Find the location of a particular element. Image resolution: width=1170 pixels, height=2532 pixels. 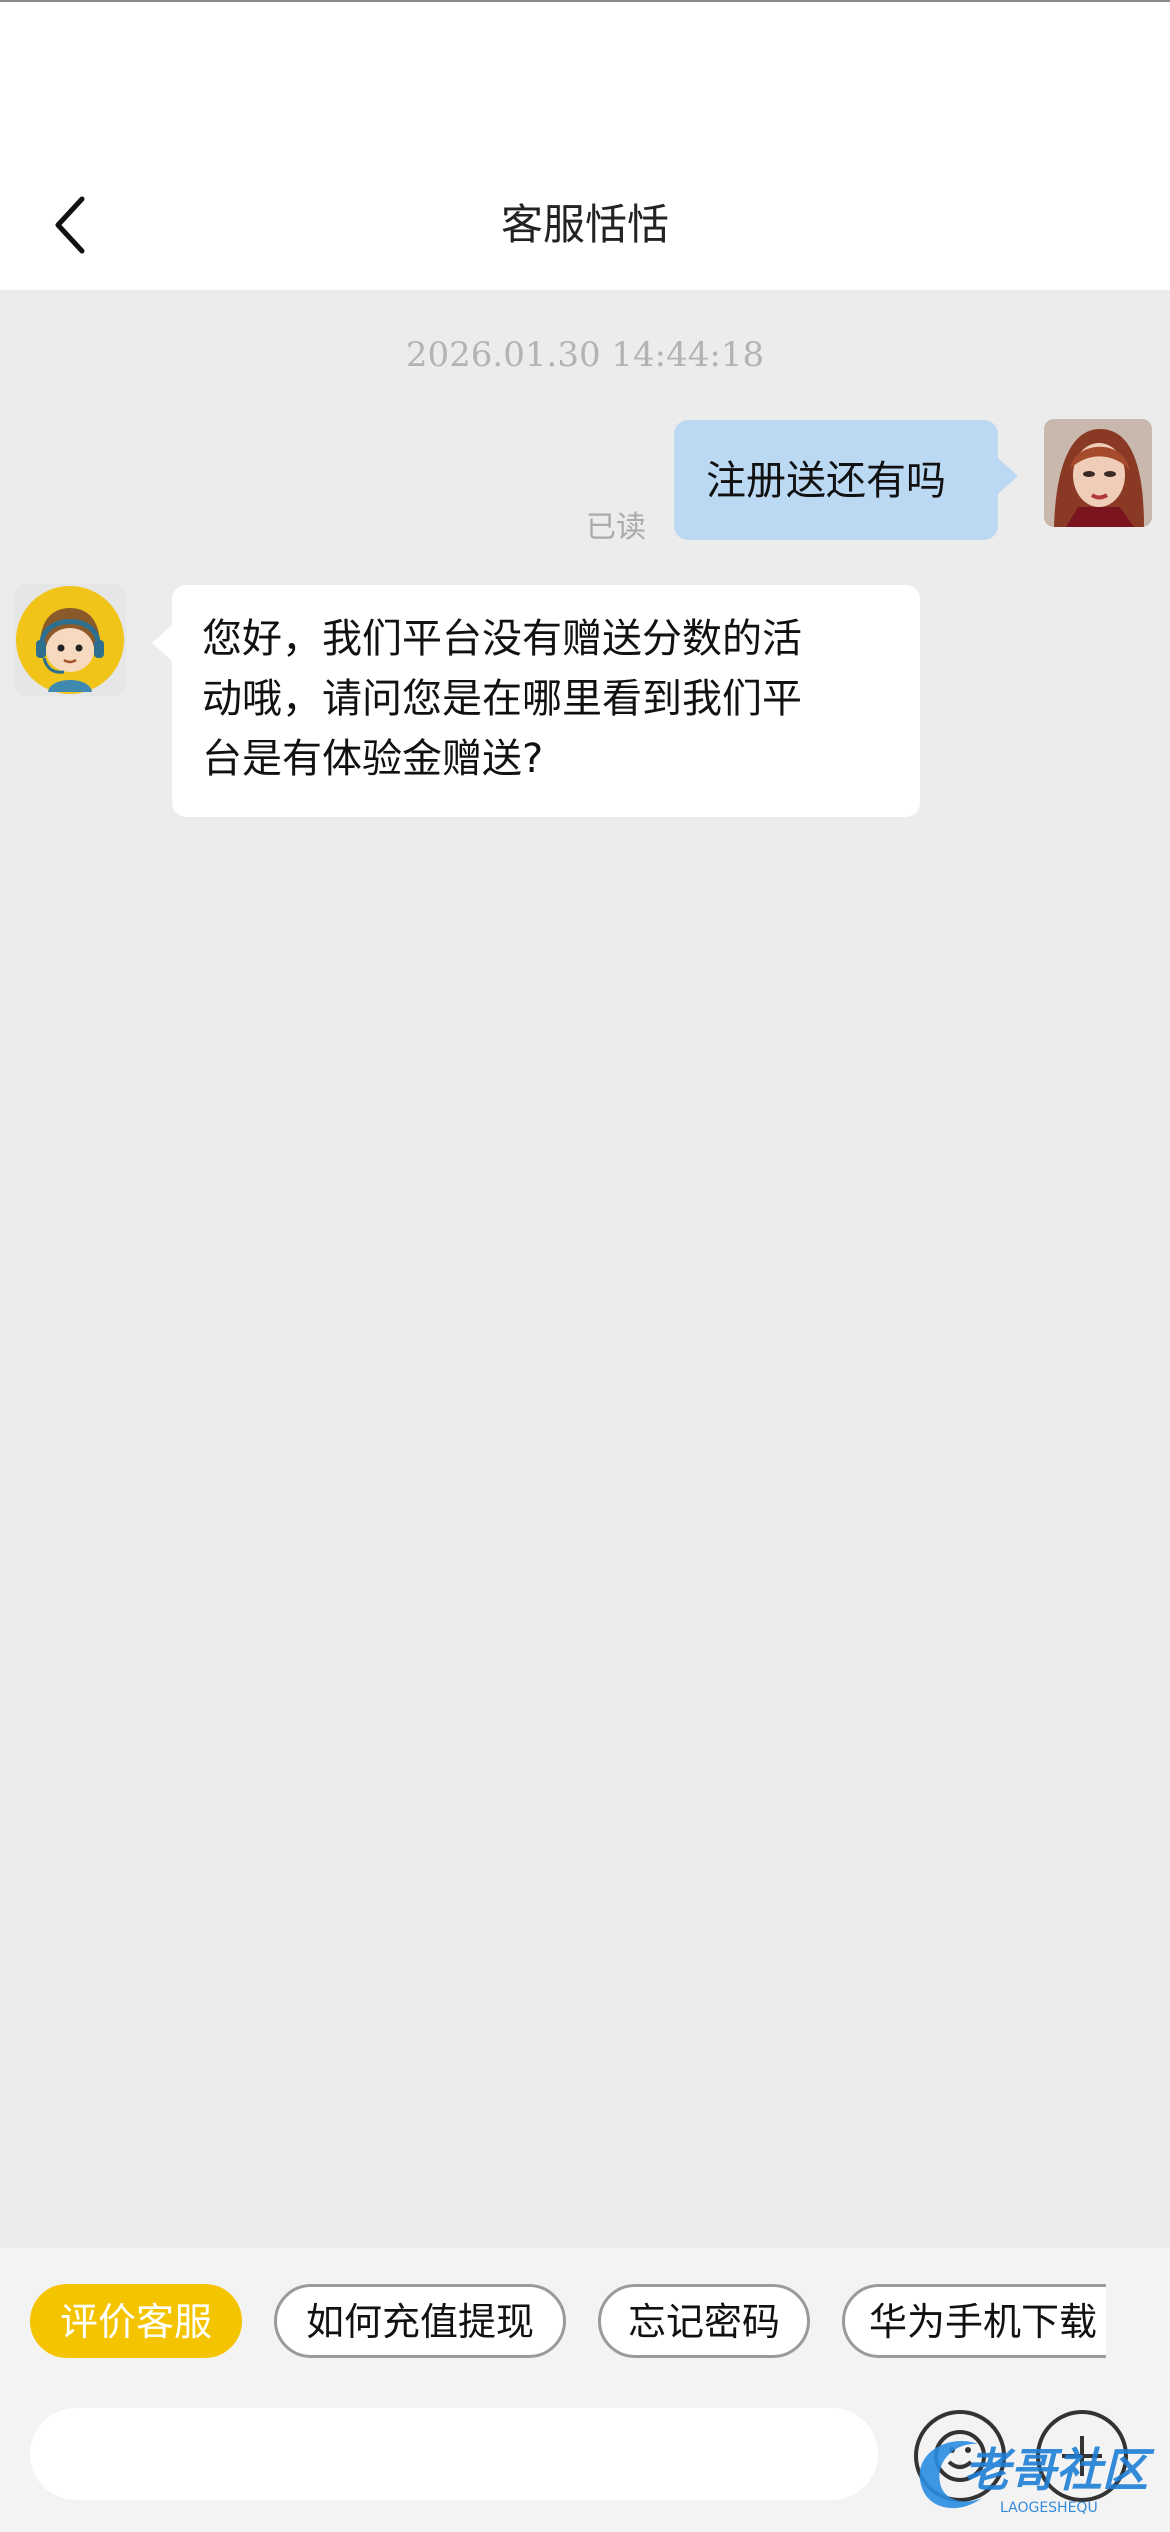

quick-reply-forgot-password: 忘记密码 is located at coordinates (704, 2321).